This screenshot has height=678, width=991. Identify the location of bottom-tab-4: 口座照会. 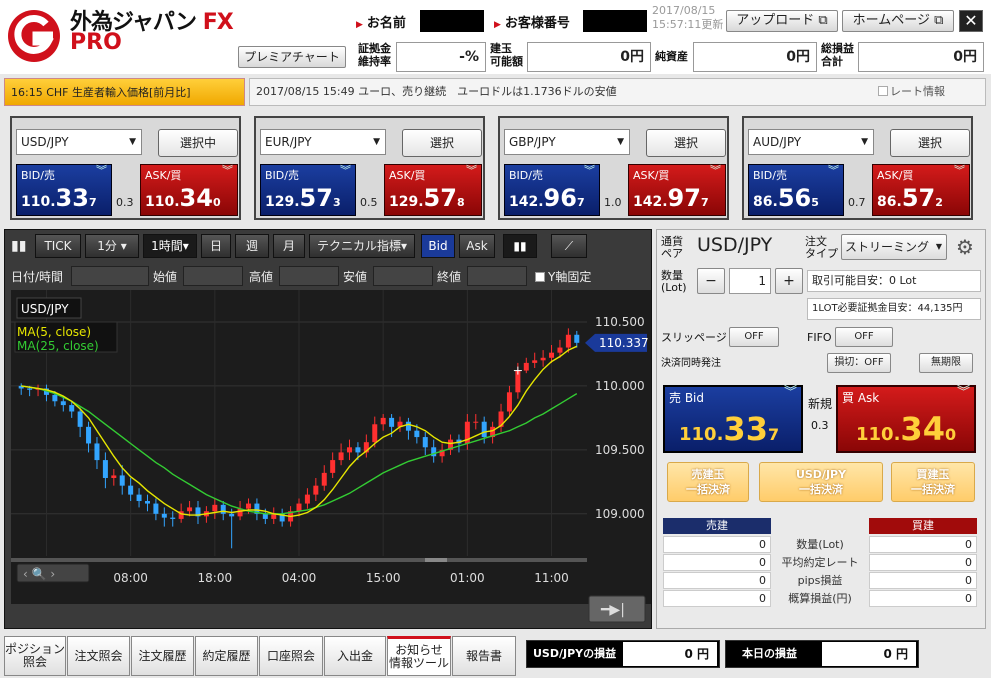
(291, 656).